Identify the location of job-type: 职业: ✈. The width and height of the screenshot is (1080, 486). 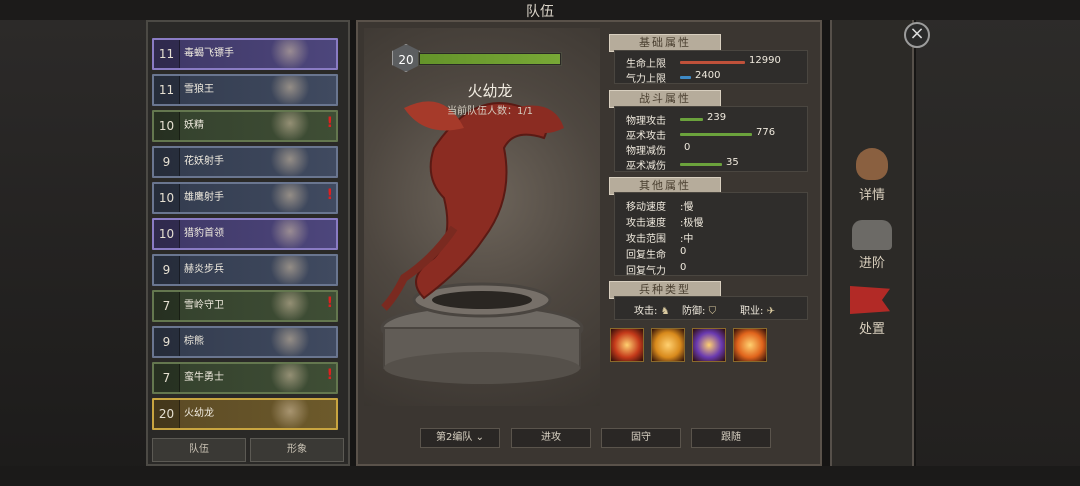
(757, 309).